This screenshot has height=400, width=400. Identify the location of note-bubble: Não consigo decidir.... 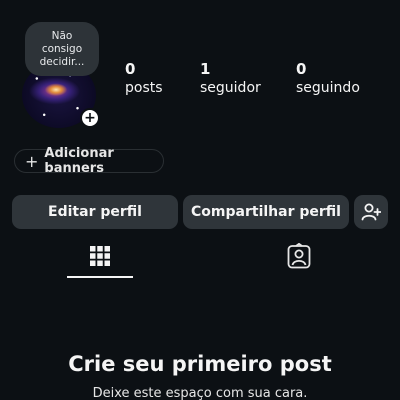
(62, 49).